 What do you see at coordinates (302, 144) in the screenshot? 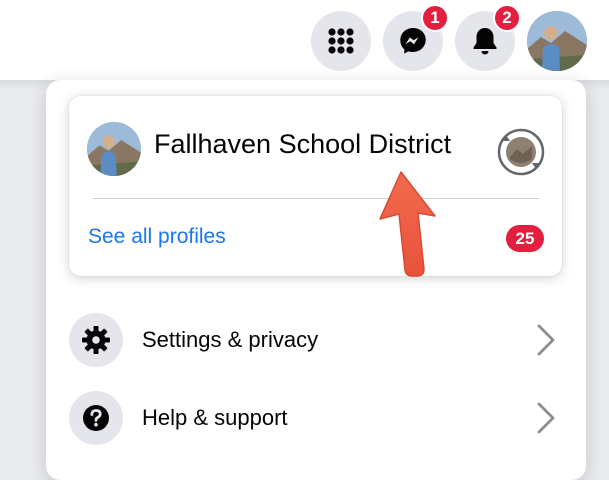
I see `profile-name: Fallhaven School District` at bounding box center [302, 144].